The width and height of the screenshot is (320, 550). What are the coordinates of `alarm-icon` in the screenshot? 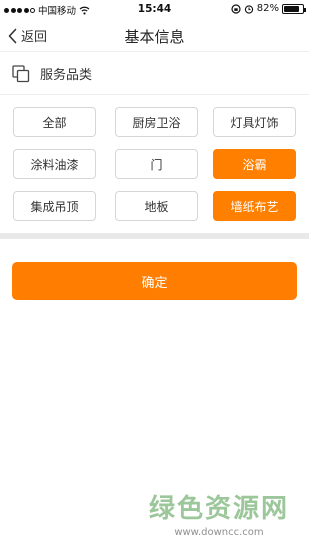 It's located at (248, 9).